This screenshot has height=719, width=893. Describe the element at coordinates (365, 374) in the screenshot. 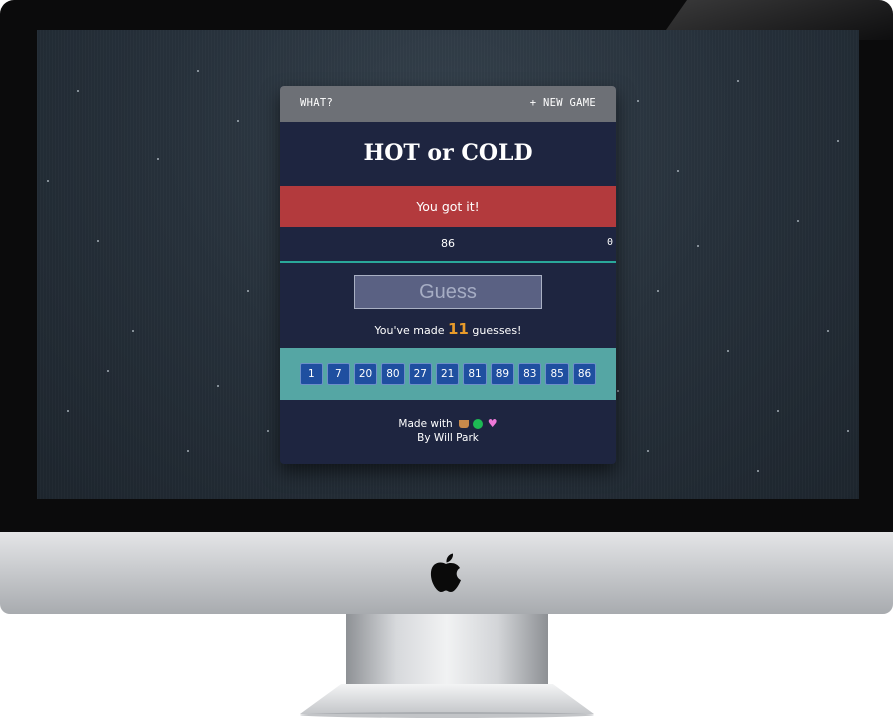

I see `history-chip: 20` at that location.